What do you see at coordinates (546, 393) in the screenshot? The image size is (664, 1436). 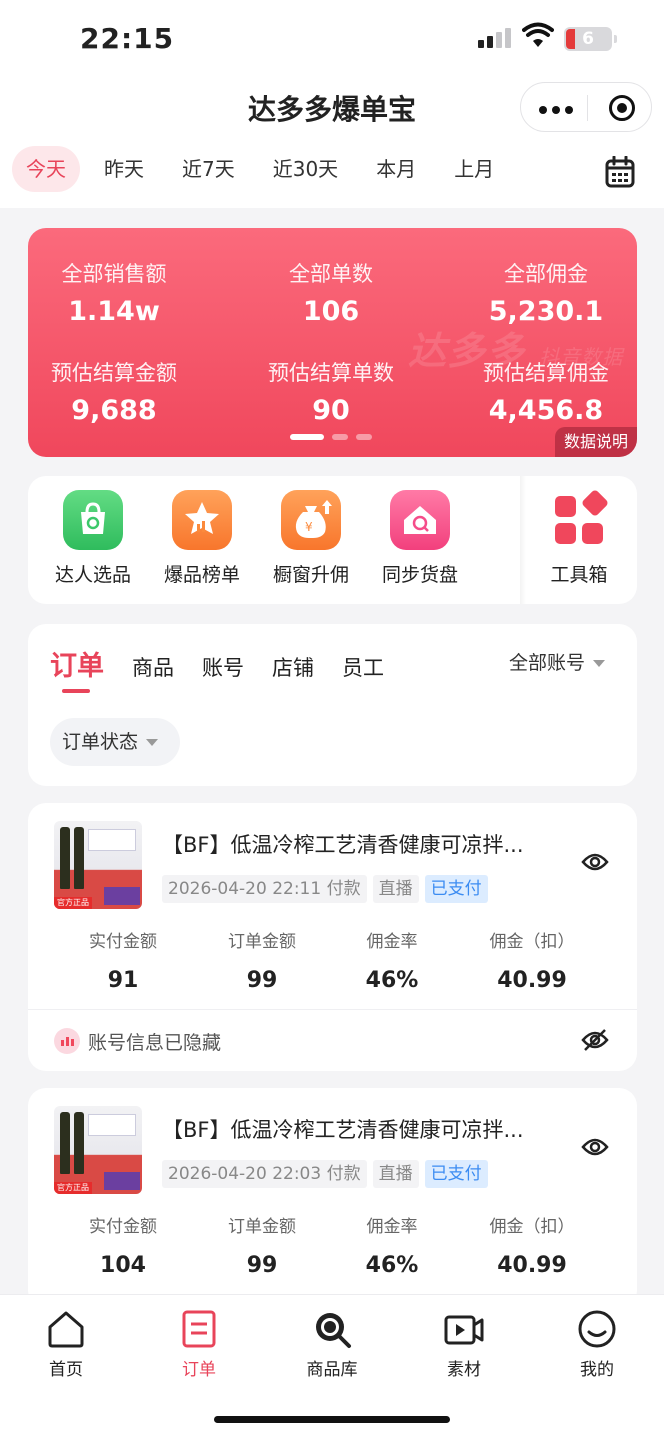 I see `stat-est-commission: 预估结算佣金 4,456.8` at bounding box center [546, 393].